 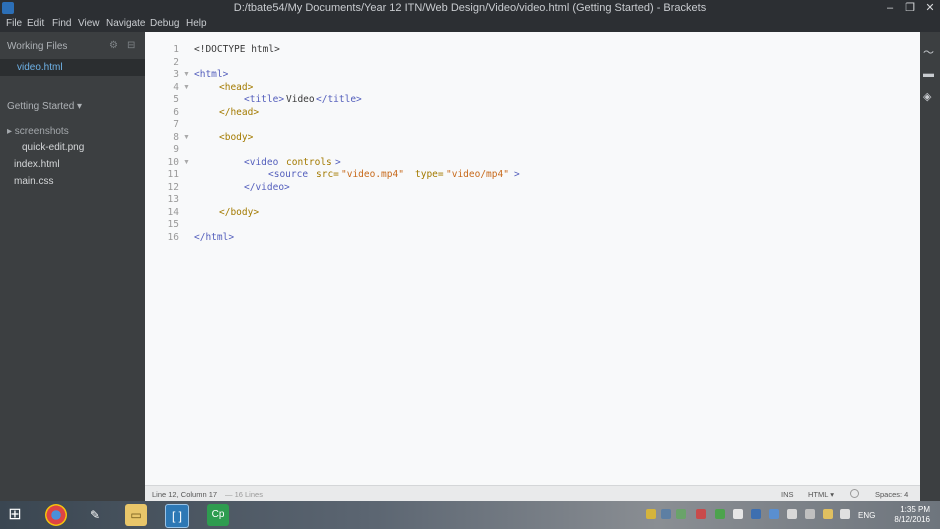 What do you see at coordinates (176, 112) in the screenshot?
I see `line-number: 6` at bounding box center [176, 112].